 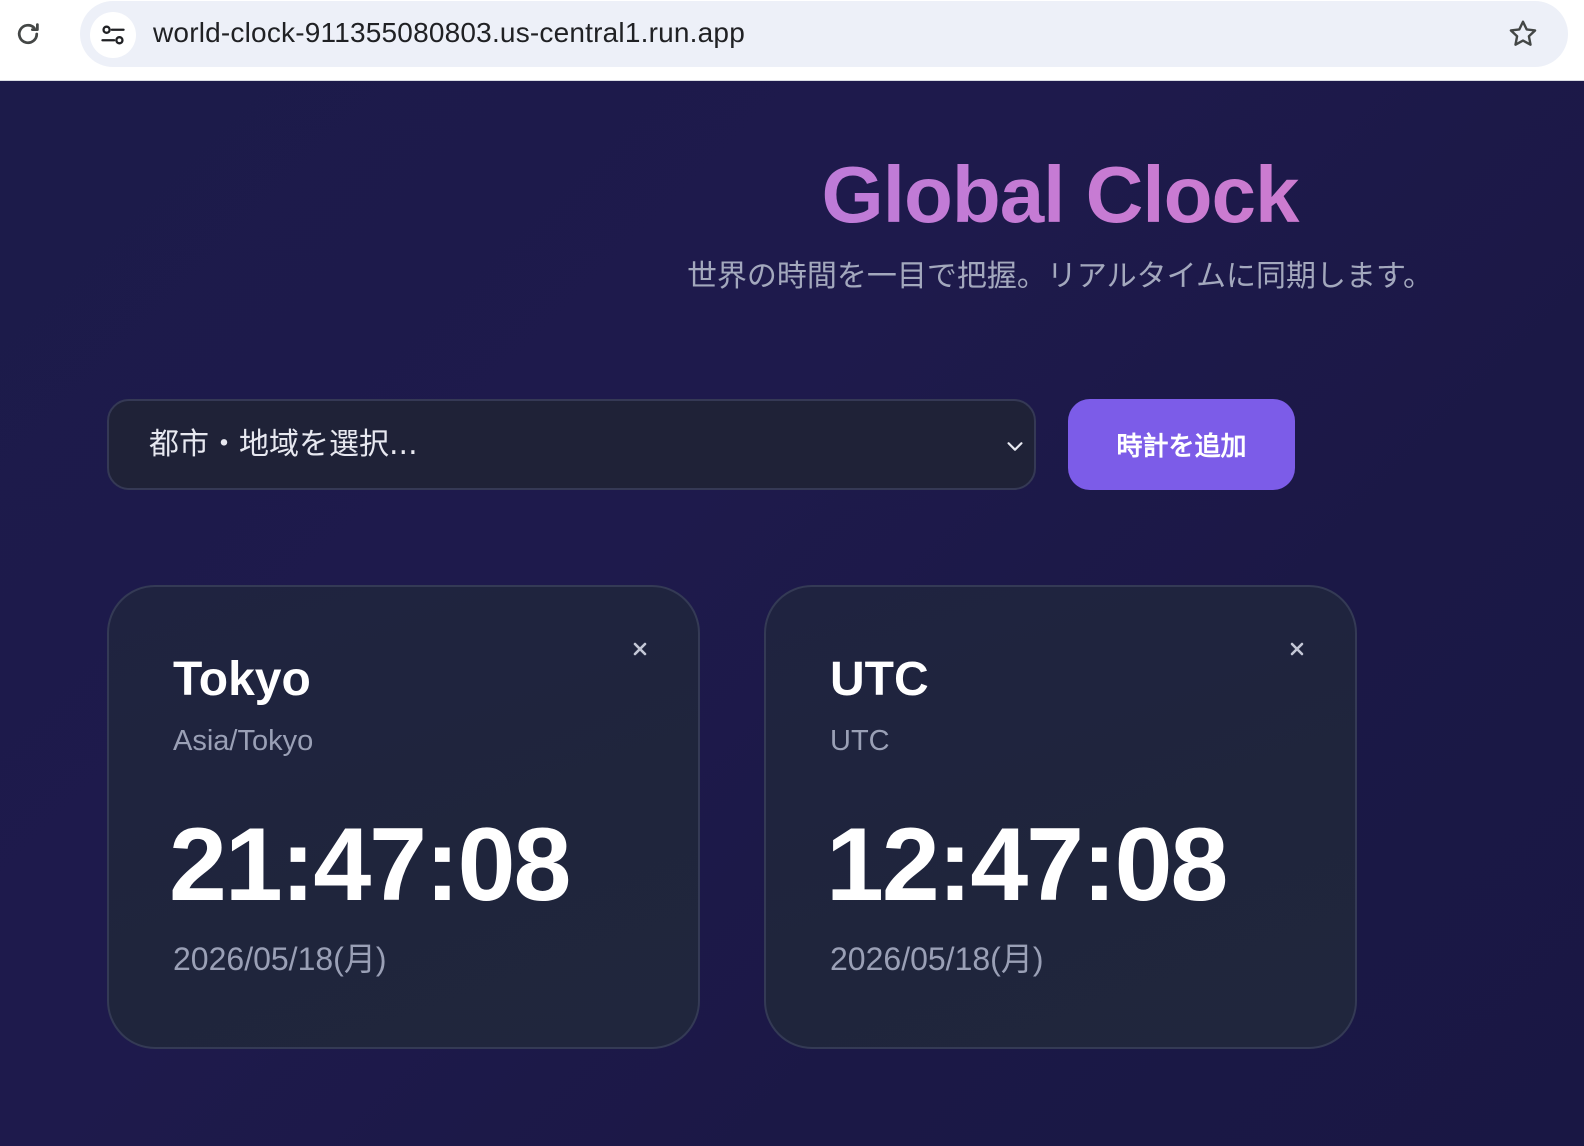 I want to click on reload-button, so click(x=28, y=34).